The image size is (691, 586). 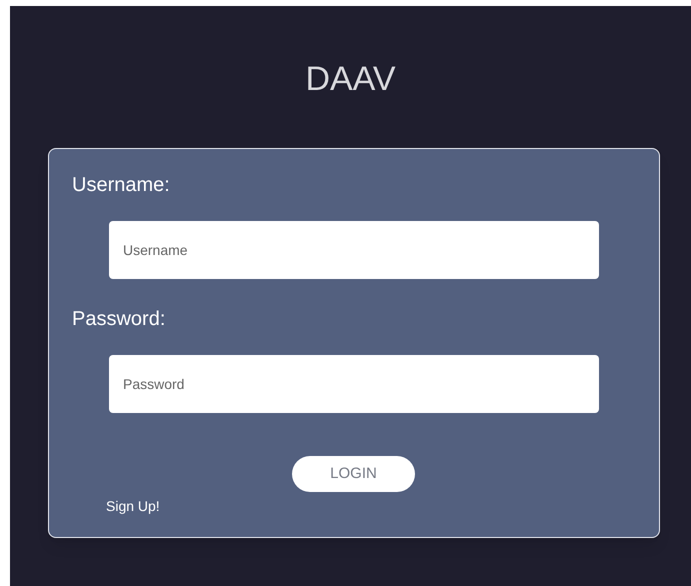 What do you see at coordinates (354, 250) in the screenshot?
I see `input-field: Username` at bounding box center [354, 250].